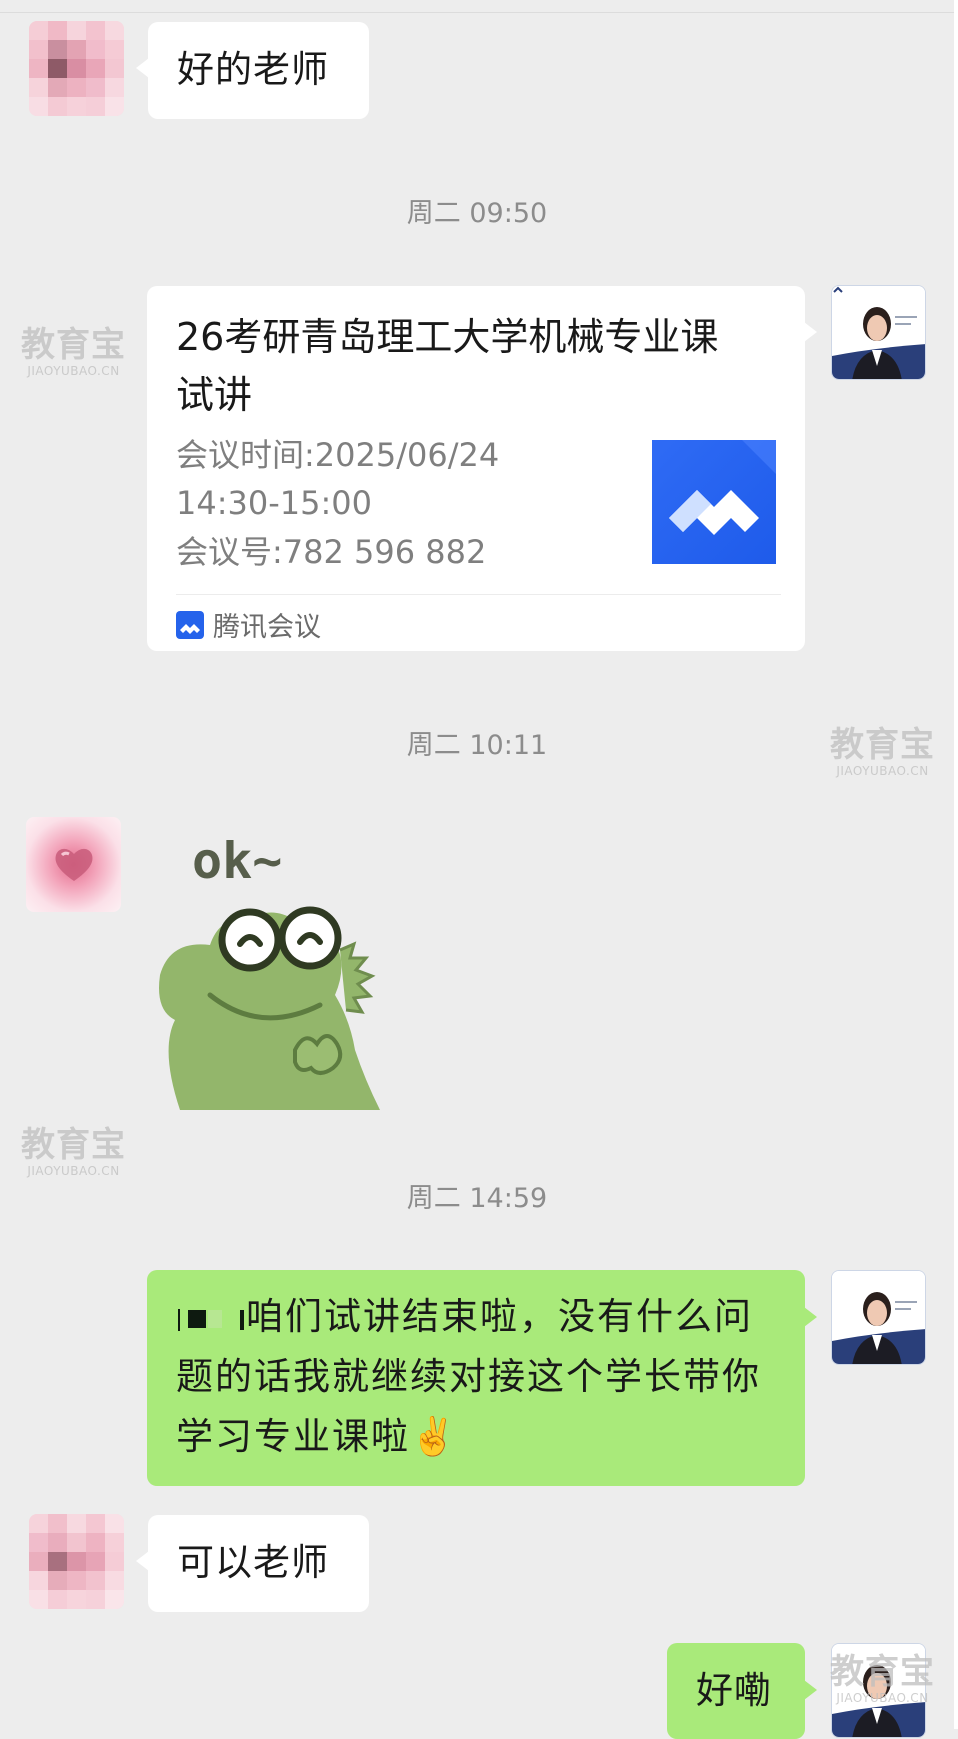 This screenshot has width=958, height=1739. Describe the element at coordinates (274, 503) in the screenshot. I see `meeting-time-line2: 14:30-15:00` at that location.